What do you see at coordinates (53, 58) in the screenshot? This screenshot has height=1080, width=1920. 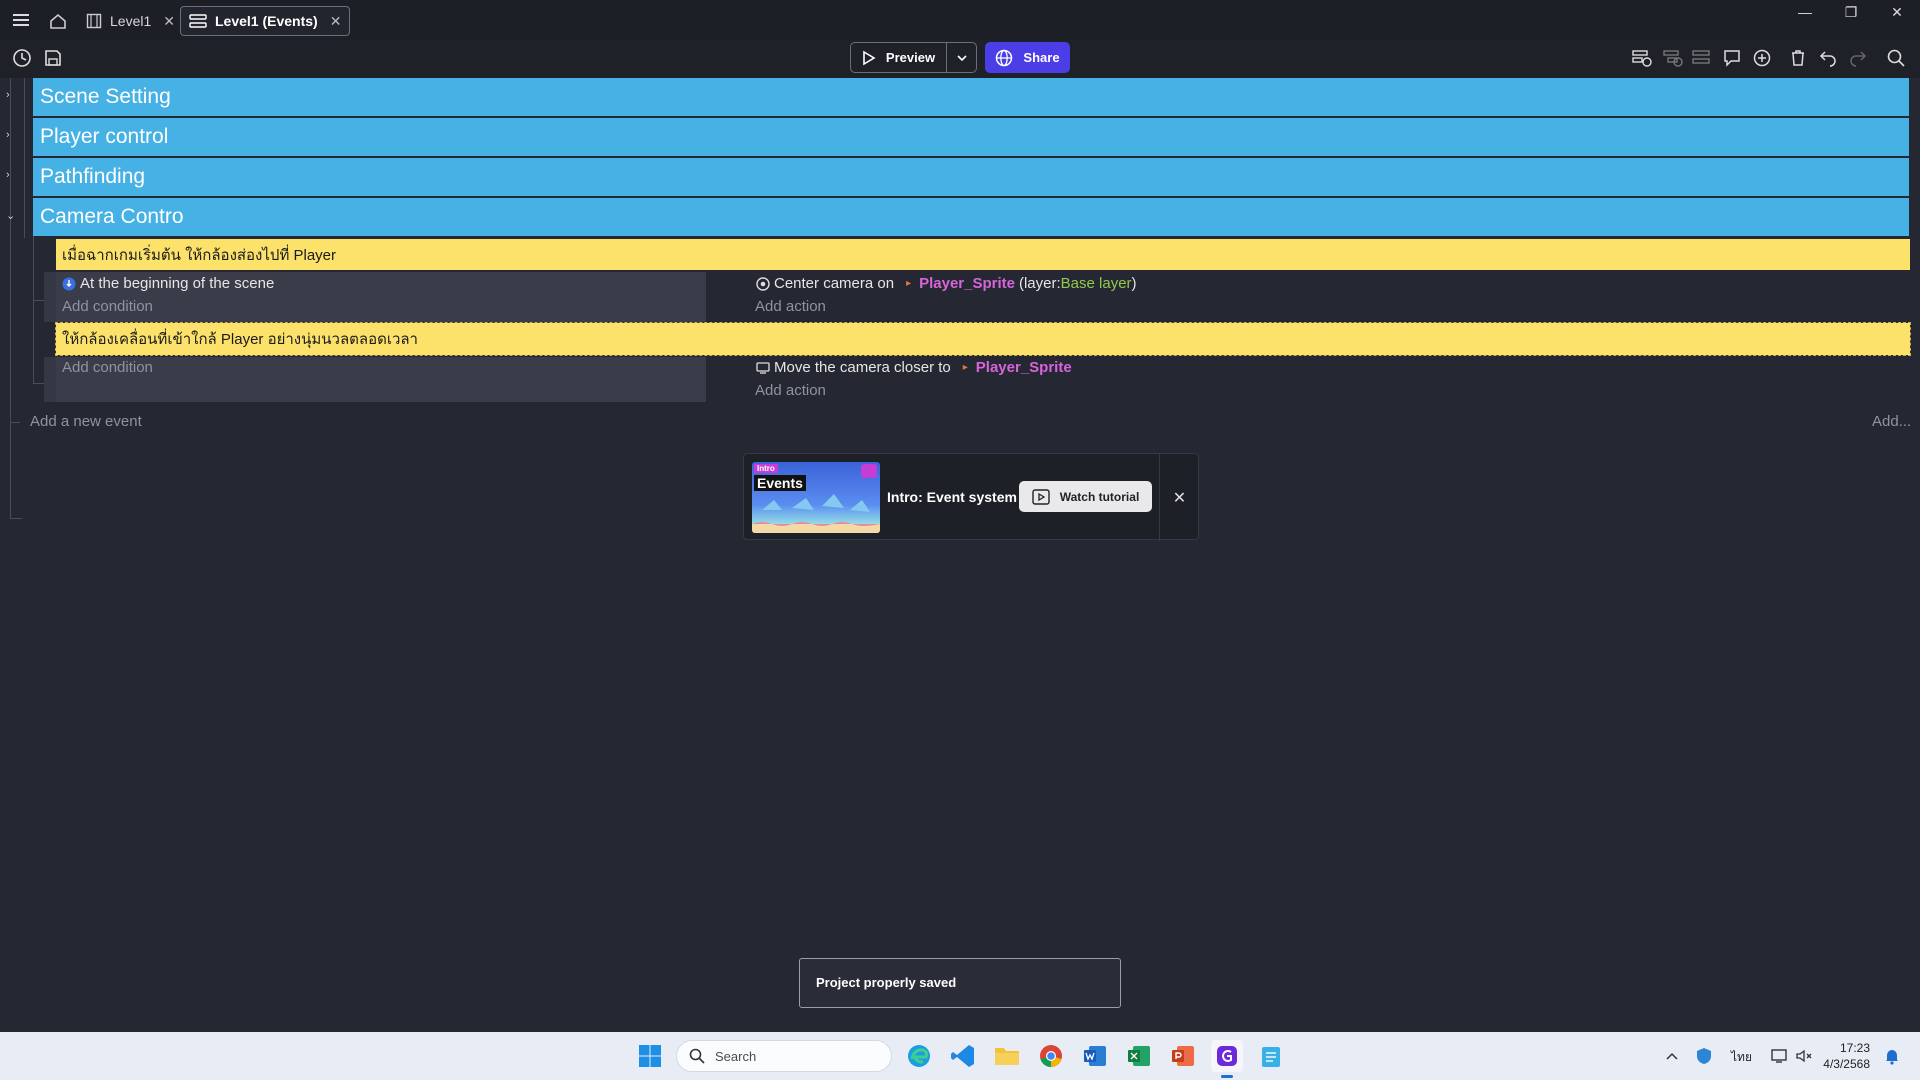 I see `save-icon` at bounding box center [53, 58].